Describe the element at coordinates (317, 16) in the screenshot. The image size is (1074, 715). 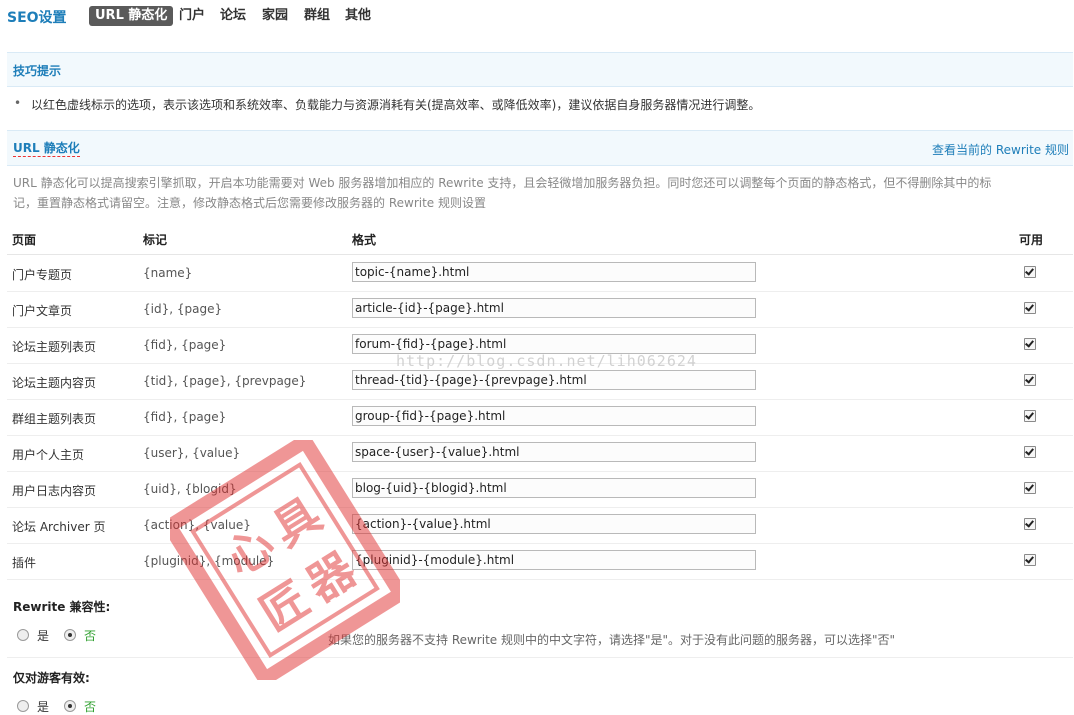
I see `tab-group: 群组` at that location.